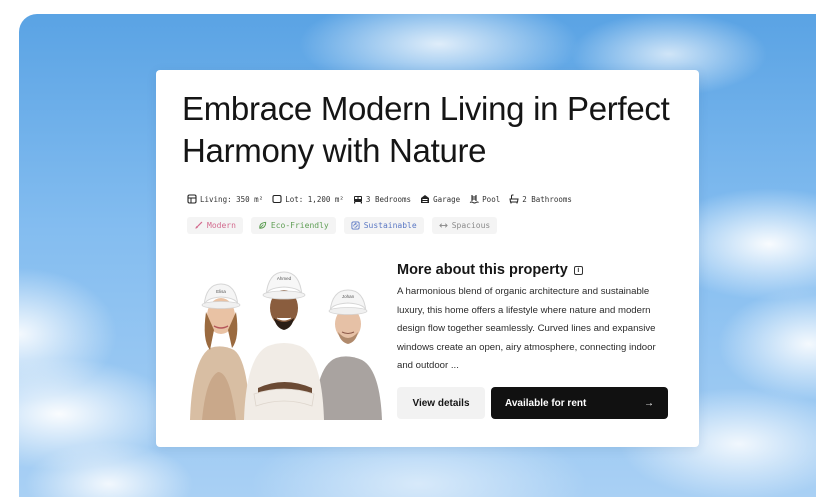 The width and height of the screenshot is (816, 497). I want to click on recycle-icon, so click(355, 225).